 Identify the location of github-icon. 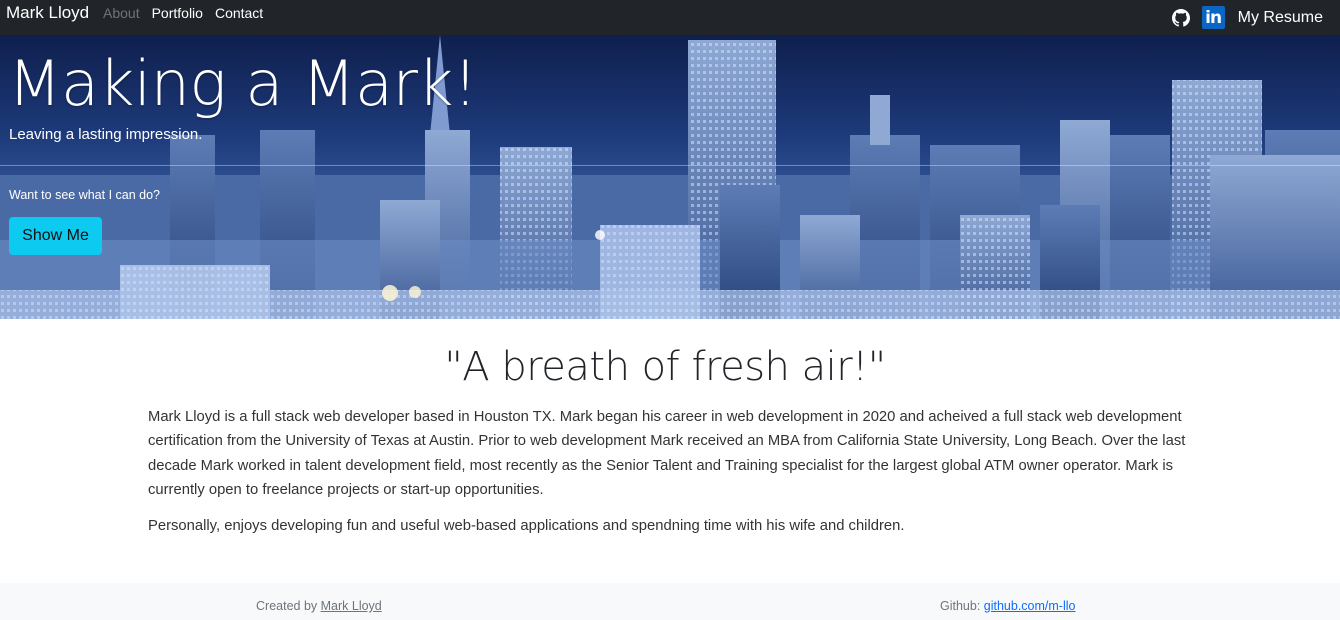
(1180, 17).